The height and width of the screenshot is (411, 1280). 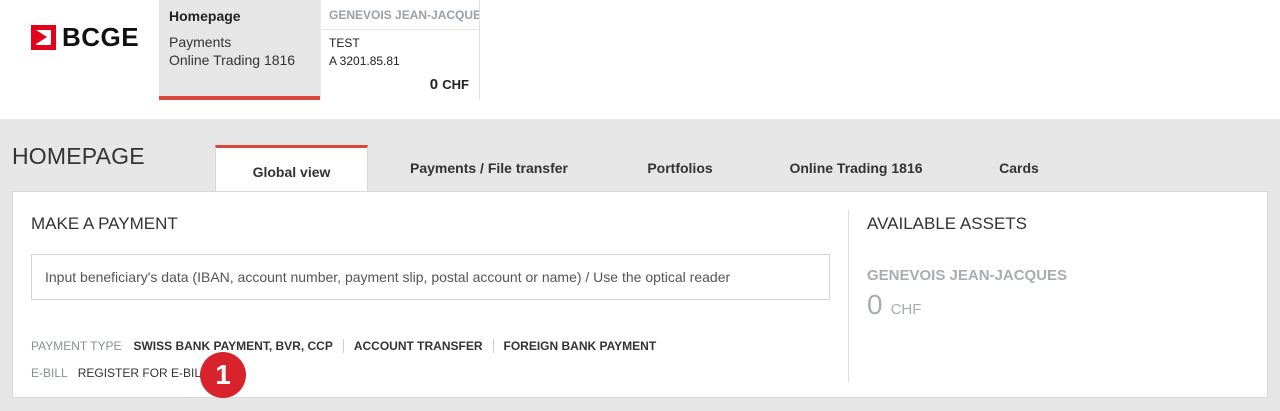 I want to click on assets-owner: GENEVOIS JEAN-JACQUES, so click(x=967, y=275).